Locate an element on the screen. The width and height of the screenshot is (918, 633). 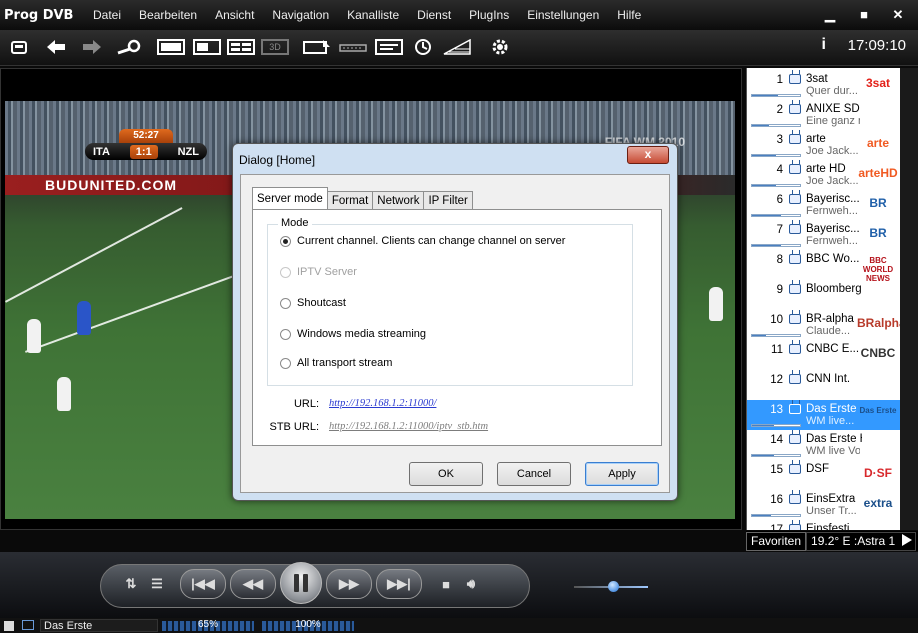
channel-row: 15 DSF D·SF is located at coordinates (823, 475).